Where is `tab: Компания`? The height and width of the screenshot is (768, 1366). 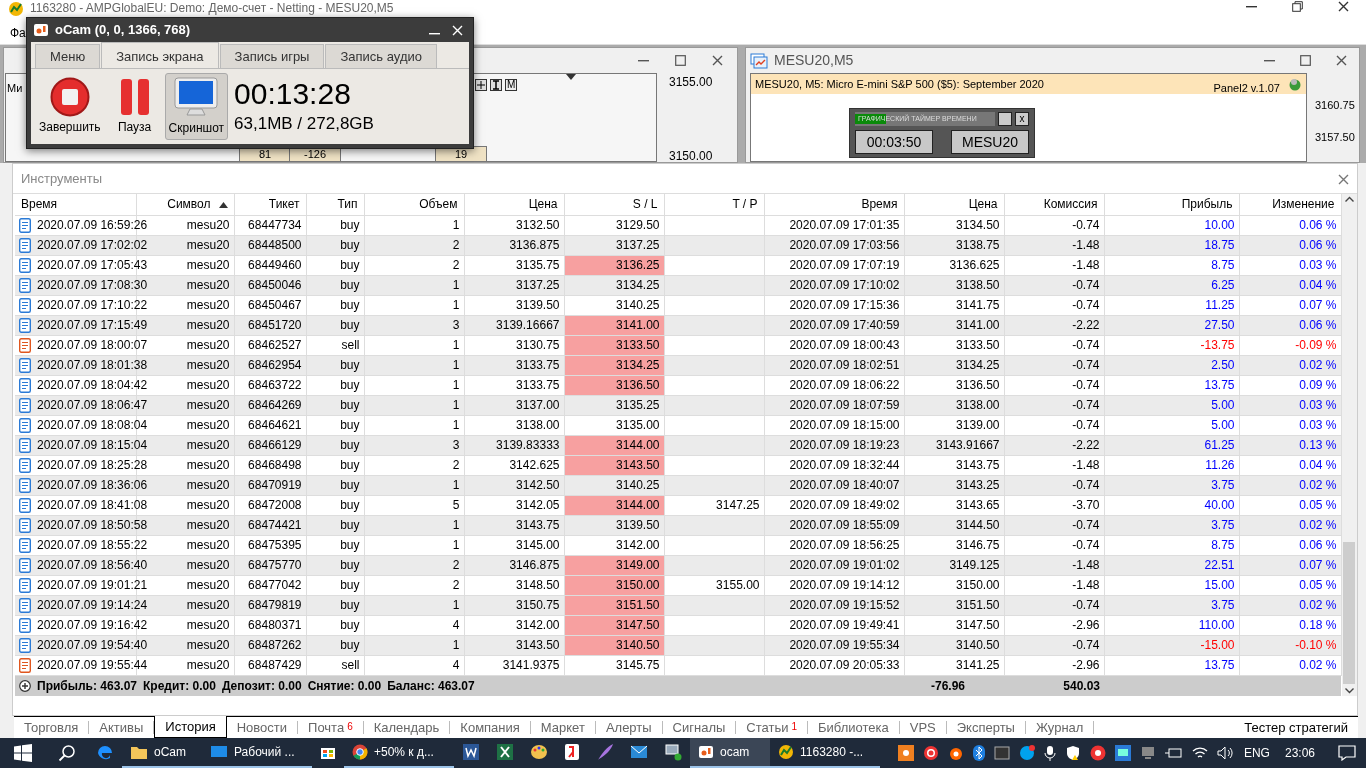
tab: Компания is located at coordinates (490, 727).